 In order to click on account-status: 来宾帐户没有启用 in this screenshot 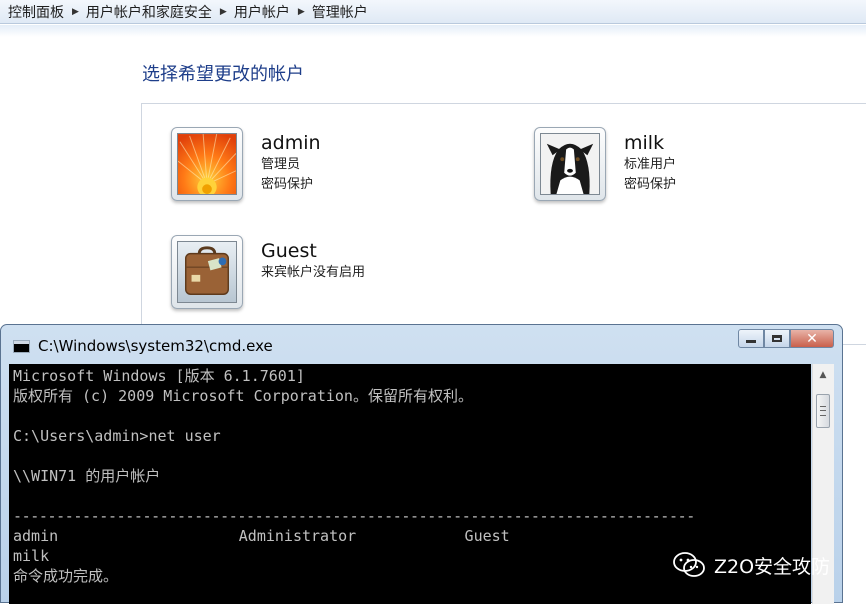, I will do `click(313, 272)`.